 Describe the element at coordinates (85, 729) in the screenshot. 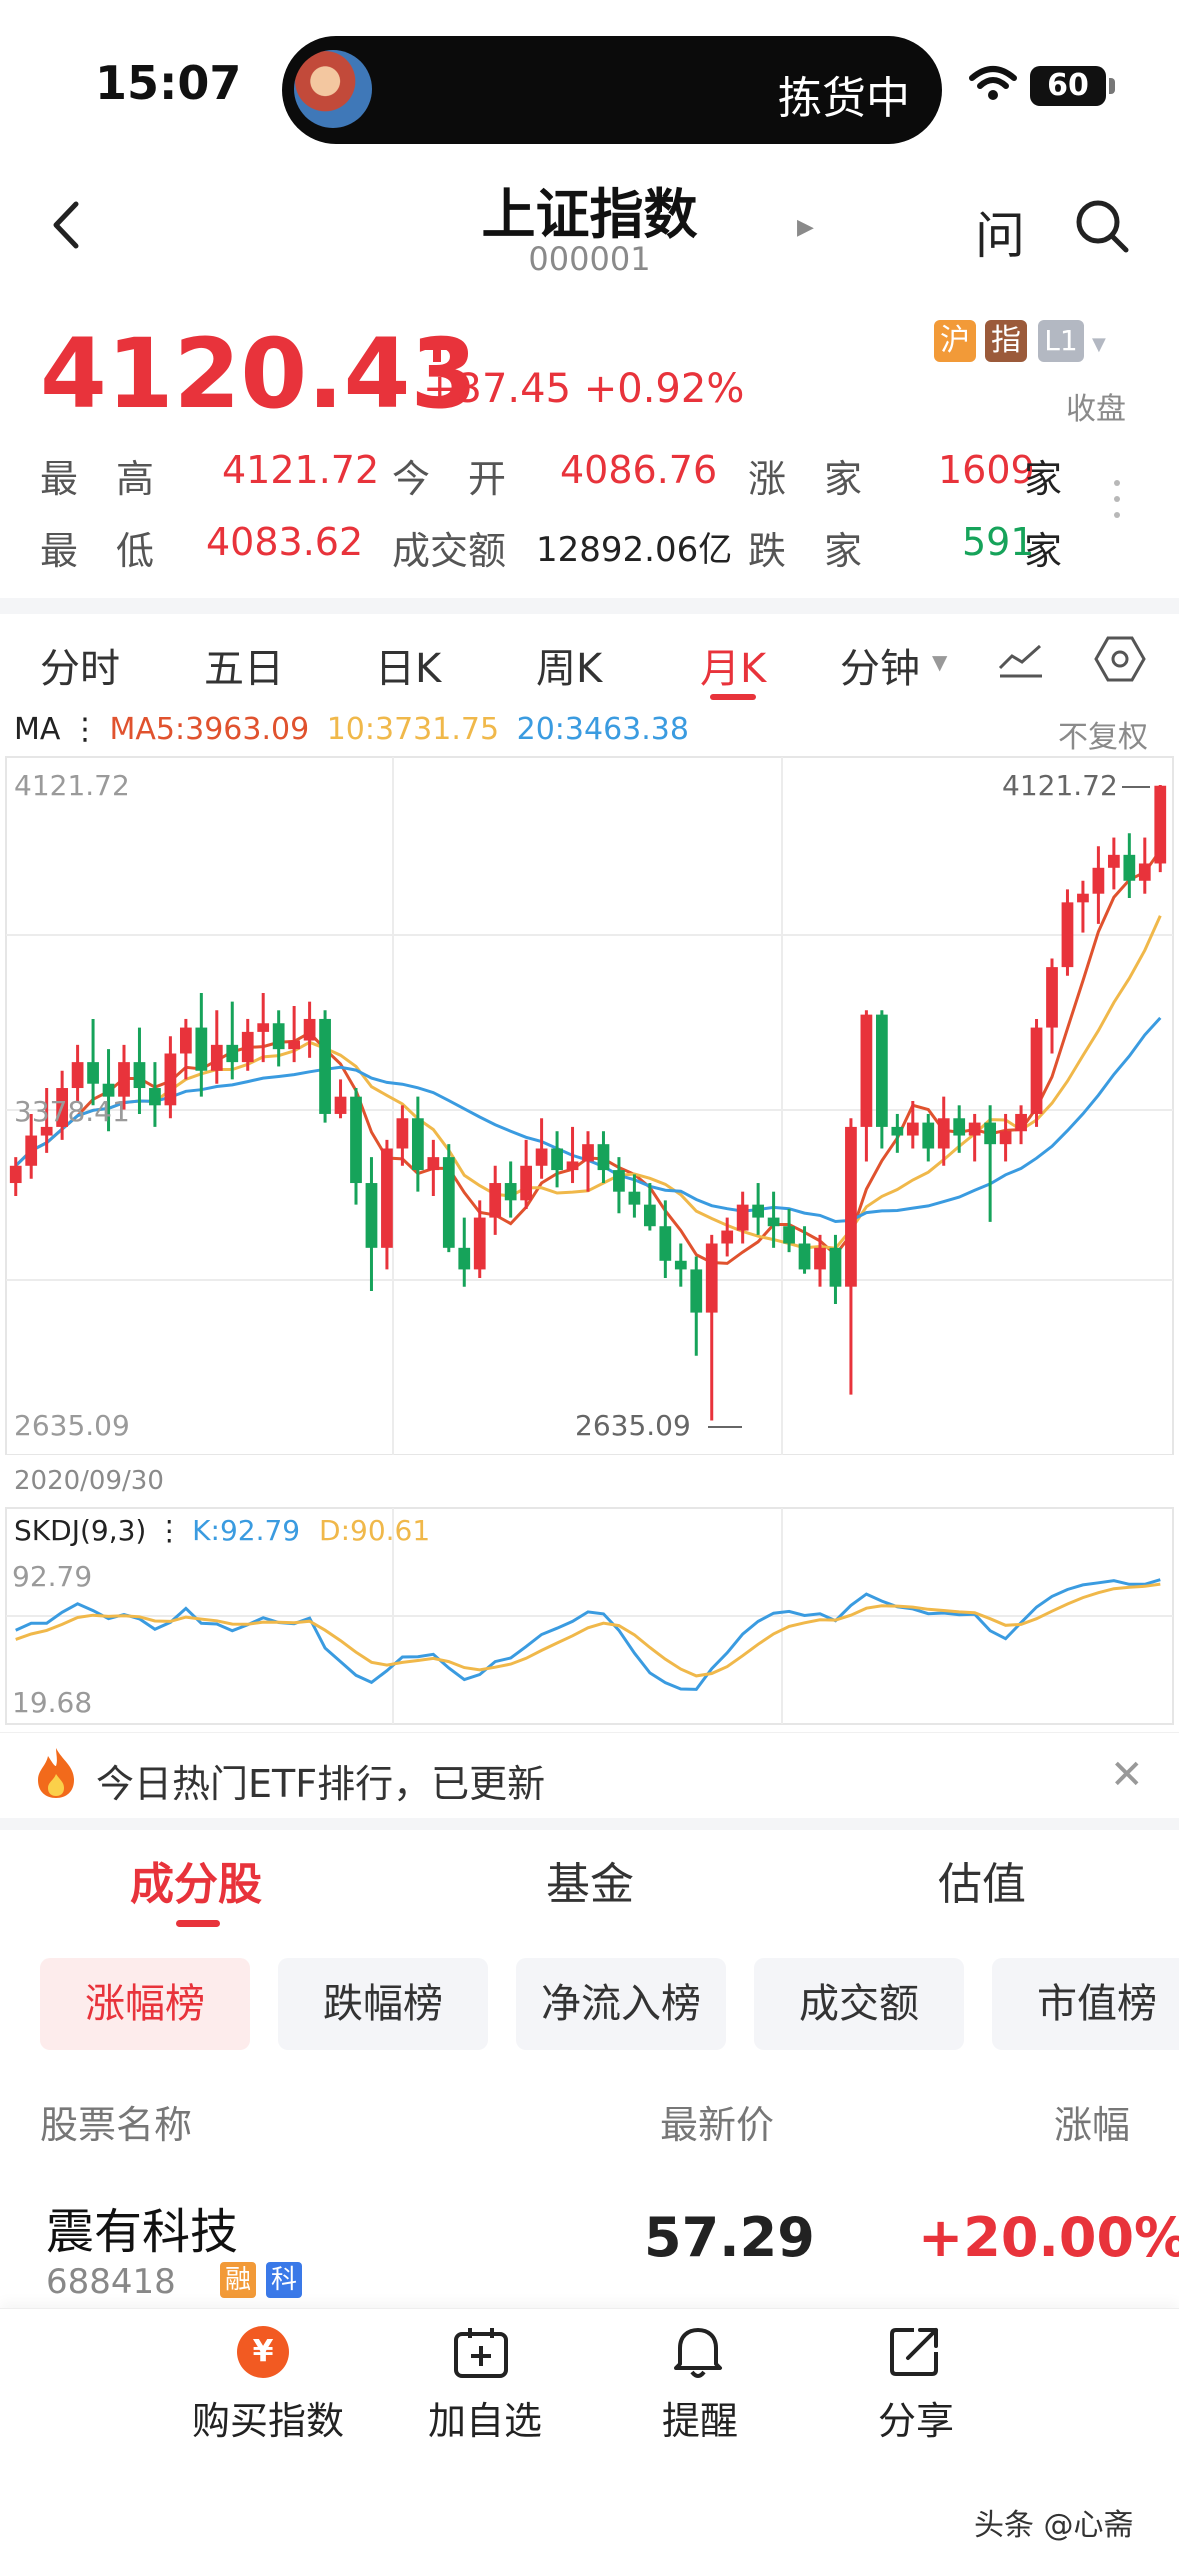

I see `ma-menu-icon: ⋮` at that location.